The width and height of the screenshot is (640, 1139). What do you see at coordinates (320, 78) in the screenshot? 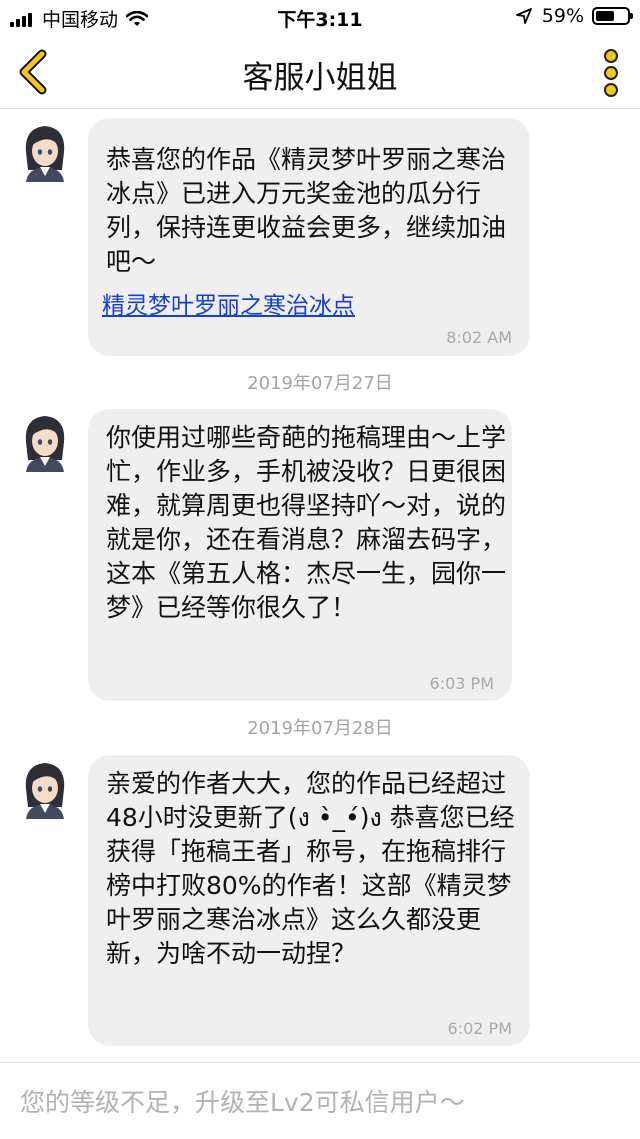
I see `page-title: 客服小姐姐` at bounding box center [320, 78].